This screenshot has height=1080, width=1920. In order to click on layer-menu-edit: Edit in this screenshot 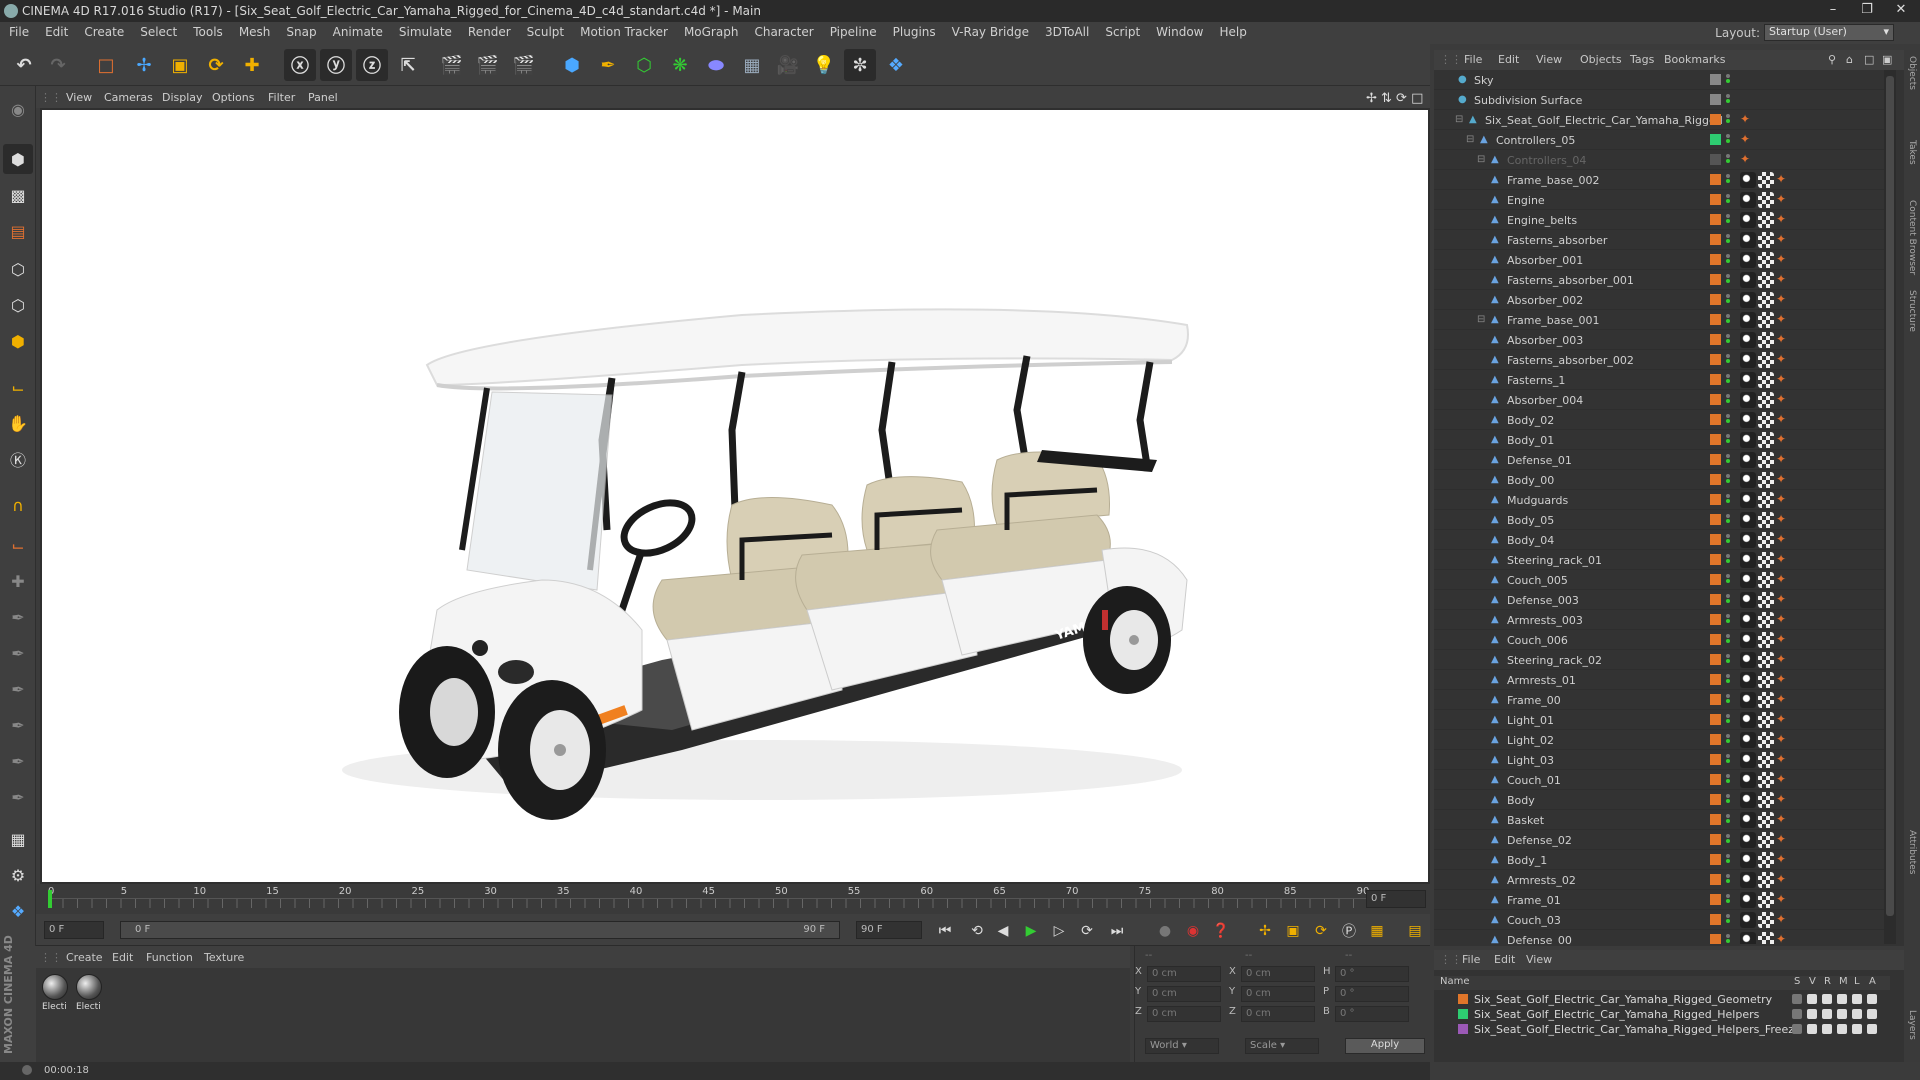, I will do `click(1504, 959)`.